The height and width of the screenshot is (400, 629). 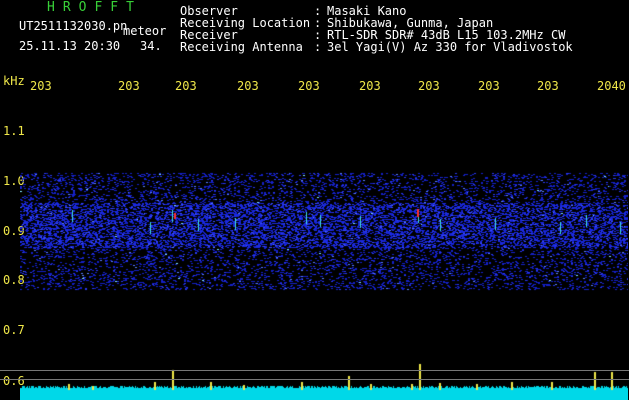 What do you see at coordinates (70, 46) in the screenshot?
I see `timestamp-label: 25.11.13 20:30` at bounding box center [70, 46].